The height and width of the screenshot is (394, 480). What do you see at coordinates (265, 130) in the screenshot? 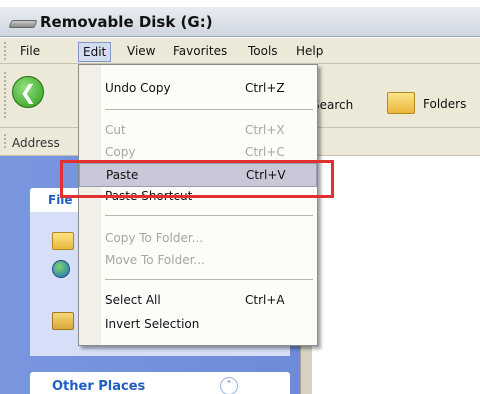
I see `menu-item-shortcut: Ctrl+X` at bounding box center [265, 130].